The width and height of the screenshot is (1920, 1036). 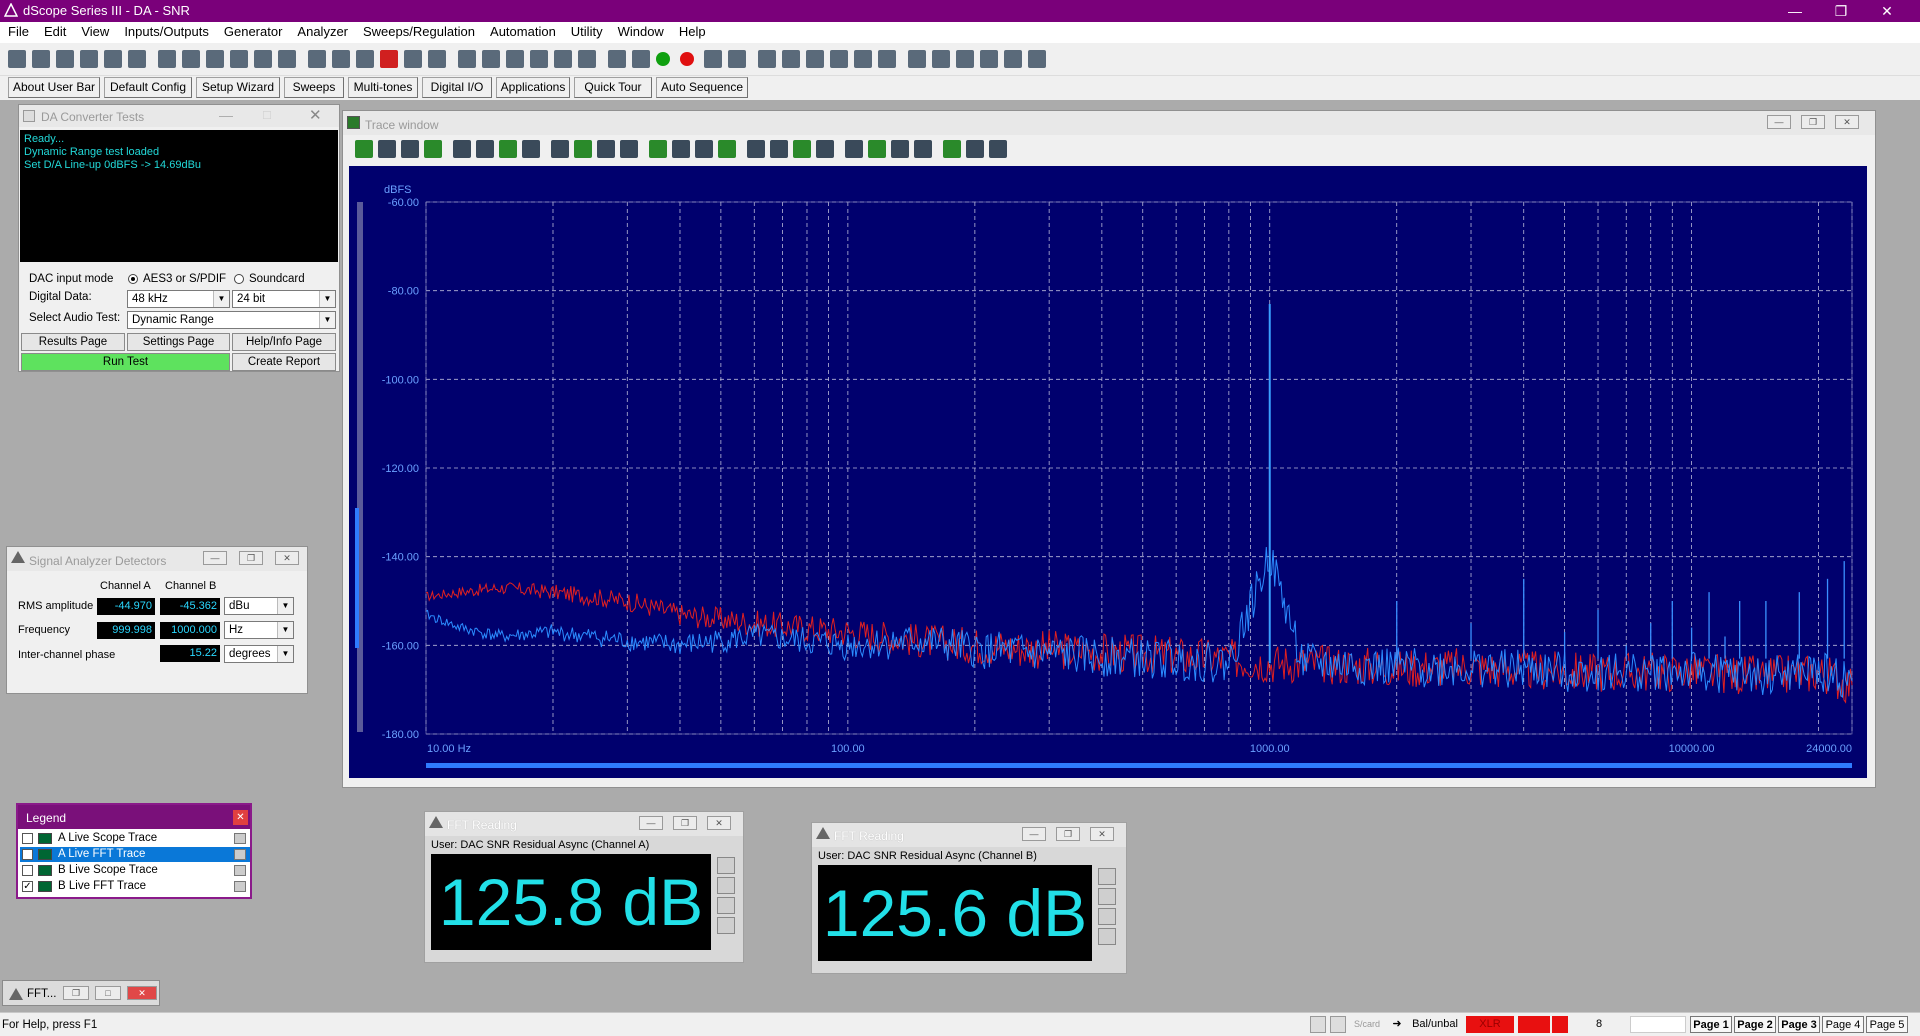 What do you see at coordinates (522, 32) in the screenshot?
I see `menu-automation: Automation` at bounding box center [522, 32].